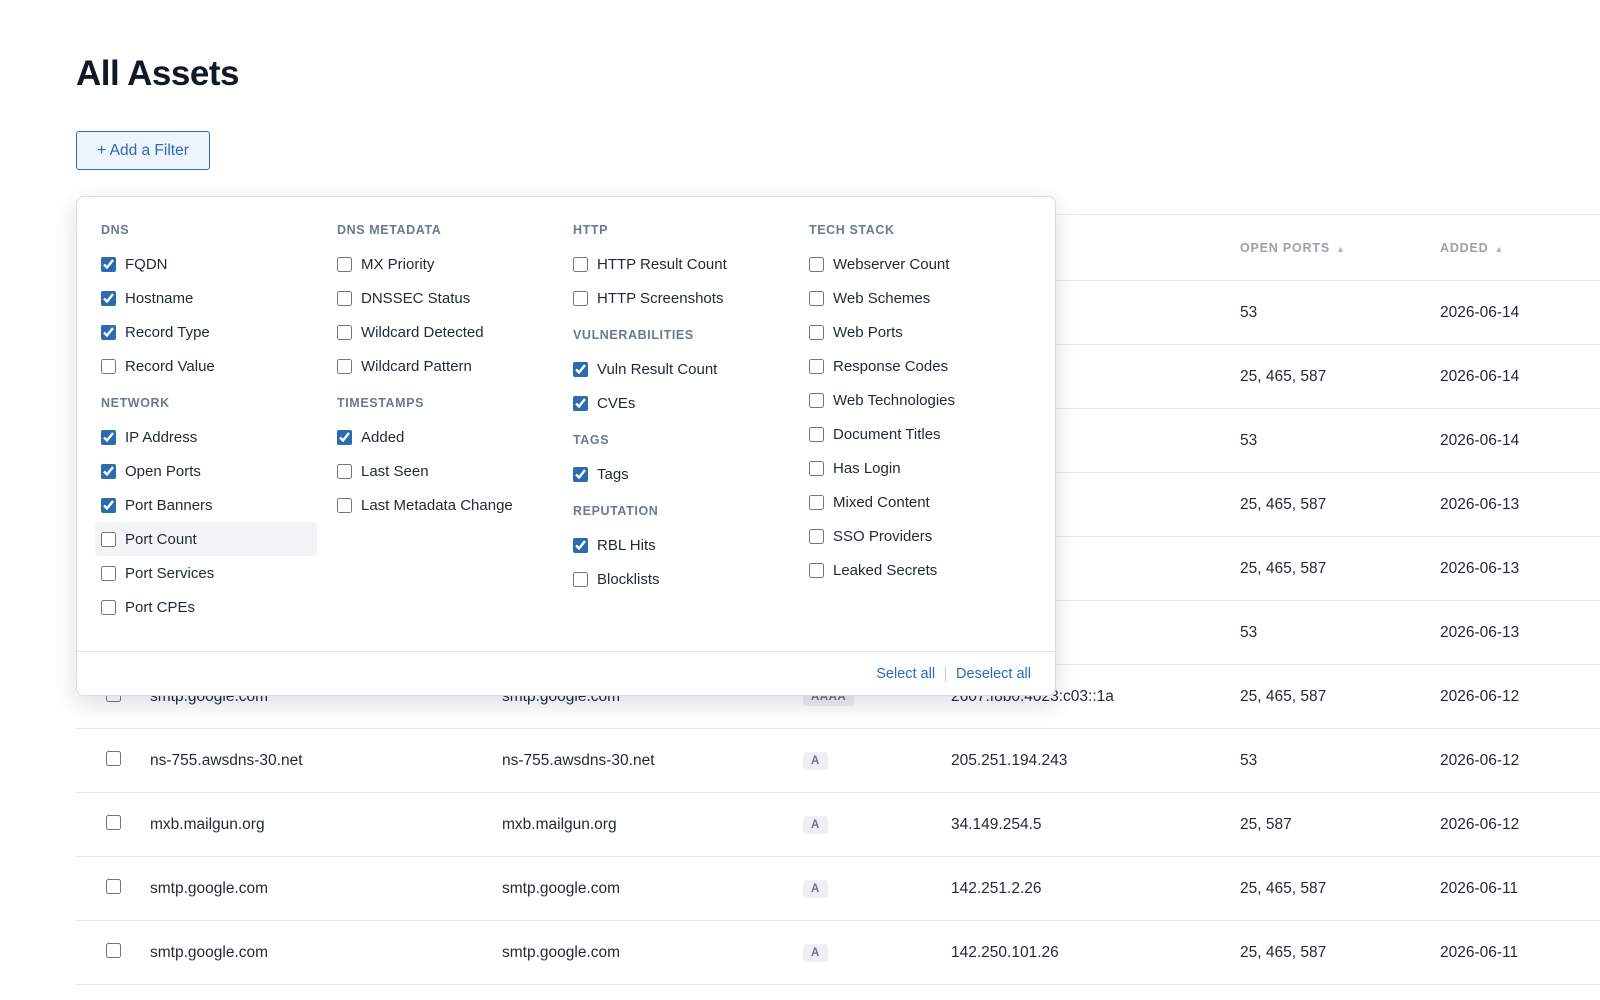 Image resolution: width=1600 pixels, height=1000 pixels. What do you see at coordinates (167, 332) in the screenshot?
I see `filter-option-label: Record Type` at bounding box center [167, 332].